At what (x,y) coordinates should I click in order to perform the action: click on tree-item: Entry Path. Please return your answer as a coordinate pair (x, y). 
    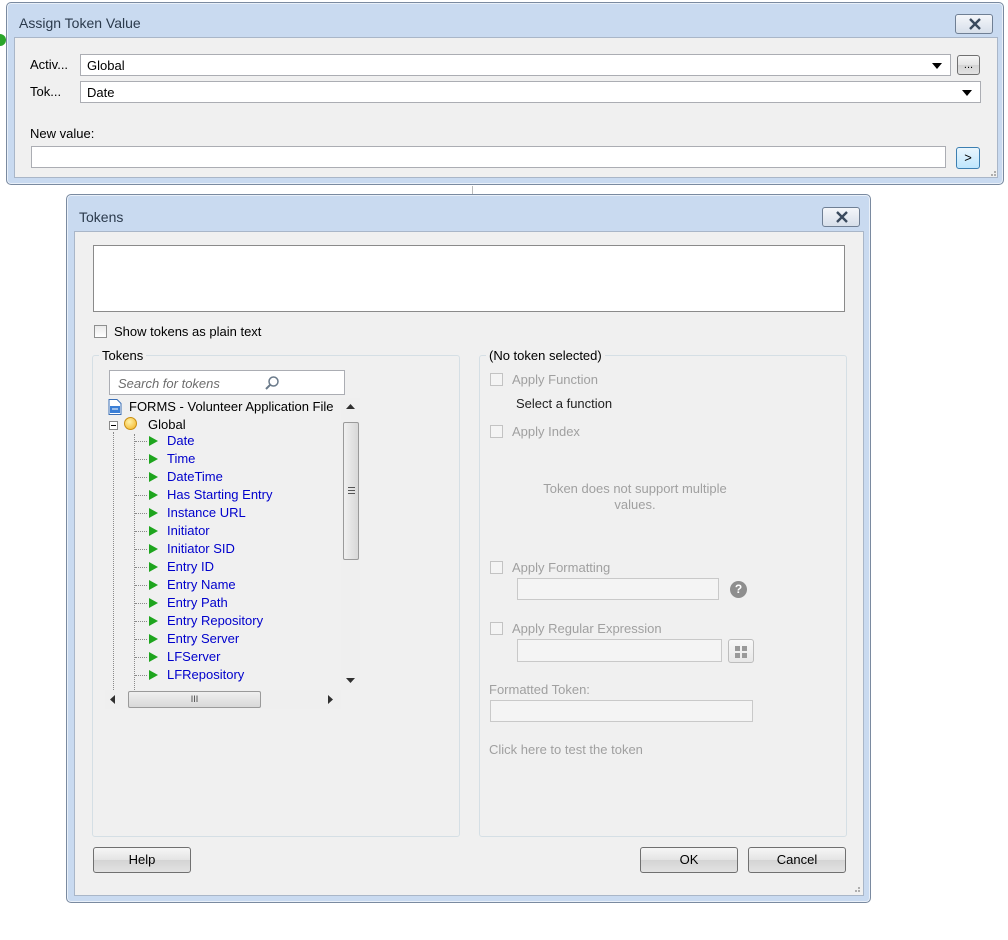
    Looking at the image, I should click on (197, 602).